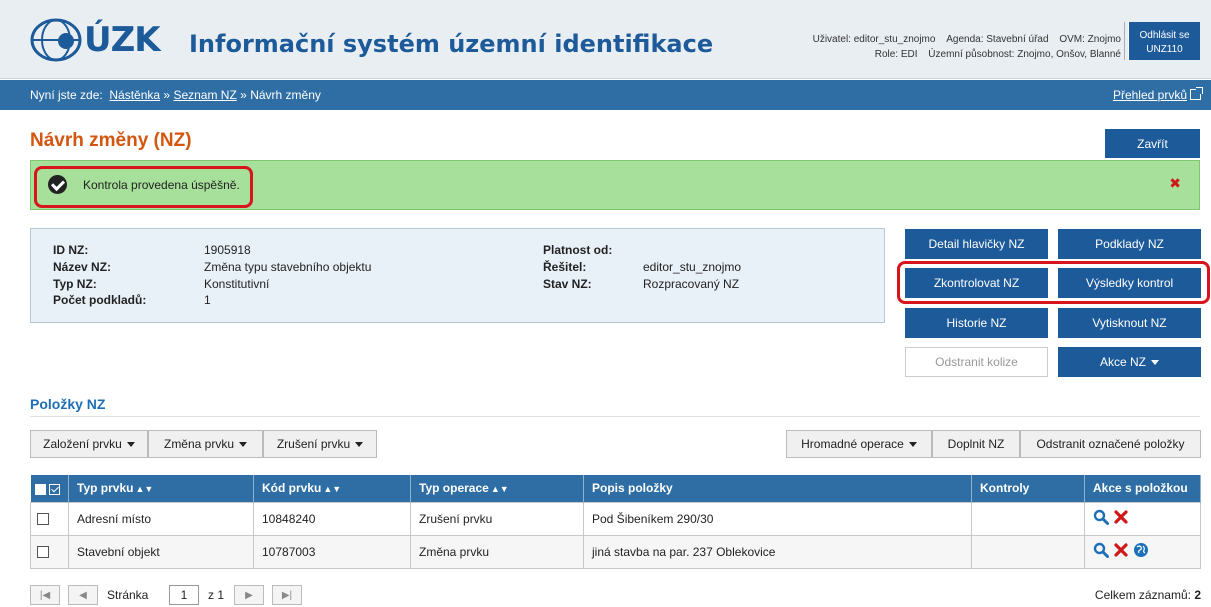 The height and width of the screenshot is (607, 1211). I want to click on remove-selected-button: Odstranit označené položky, so click(1110, 444).